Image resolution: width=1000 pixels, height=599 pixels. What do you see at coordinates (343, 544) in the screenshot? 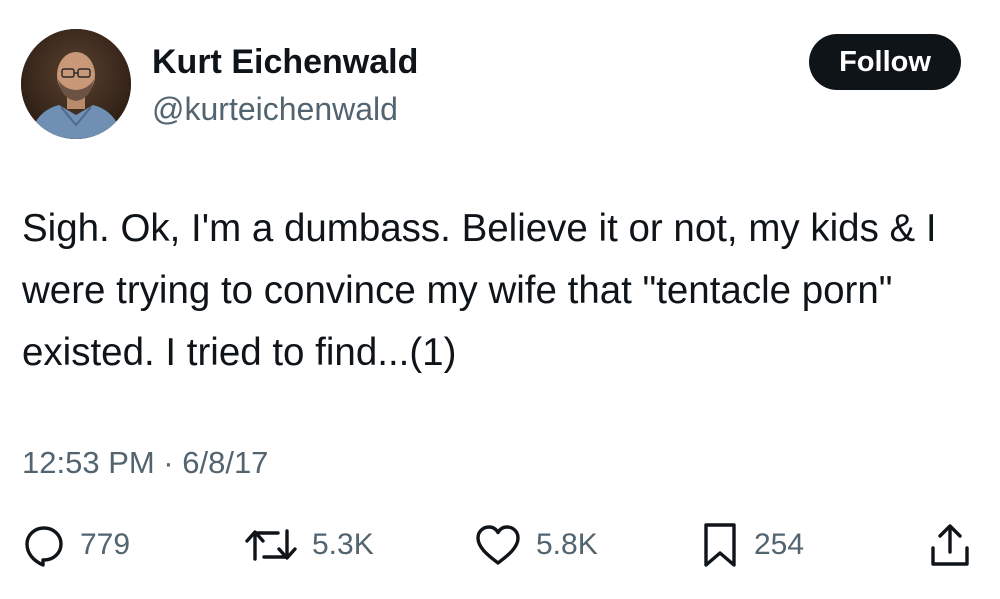
I see `repost-count: 5.3K` at bounding box center [343, 544].